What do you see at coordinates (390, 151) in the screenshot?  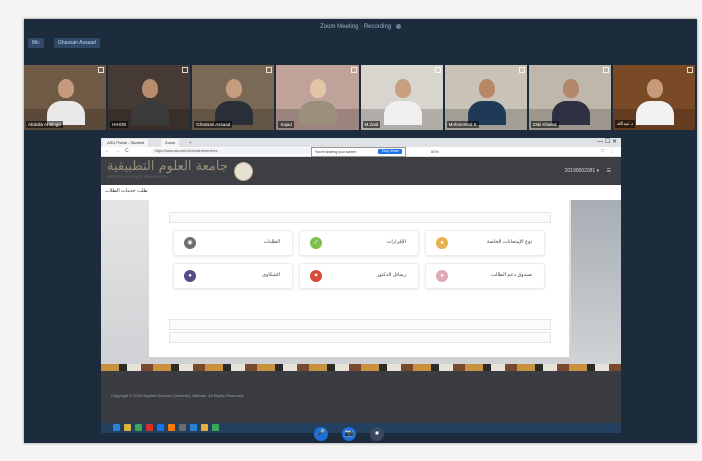 I see `stop-share-button: Stop Share` at bounding box center [390, 151].